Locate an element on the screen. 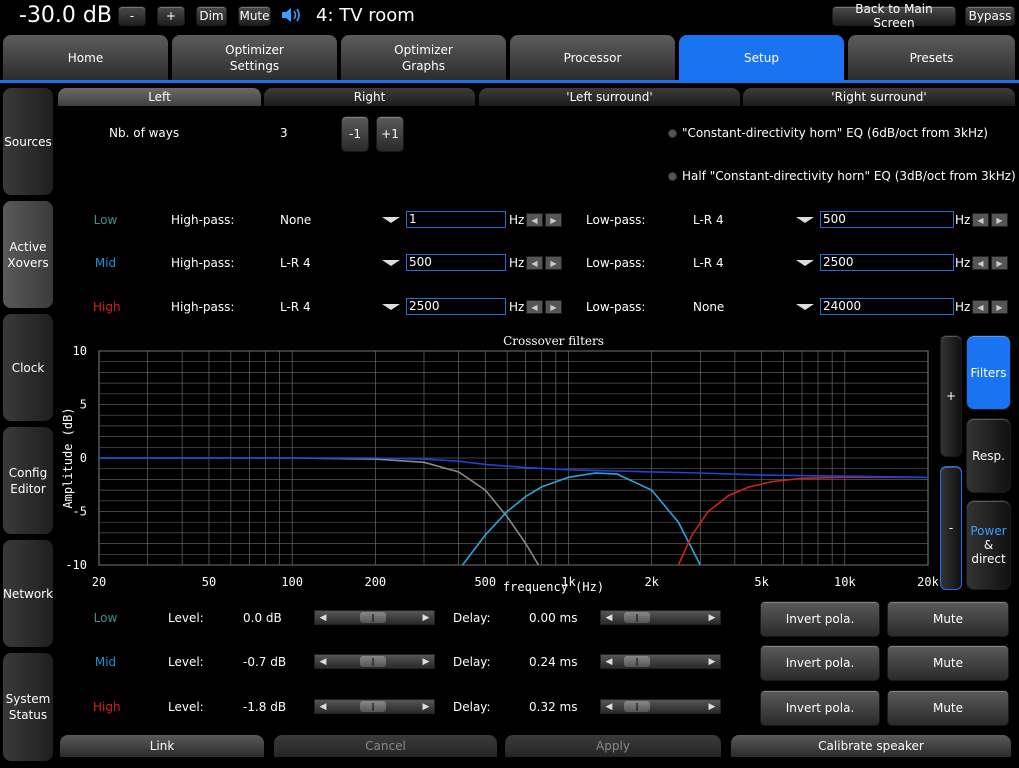 This screenshot has width=1019, height=768. mute-button: Mute is located at coordinates (254, 16).